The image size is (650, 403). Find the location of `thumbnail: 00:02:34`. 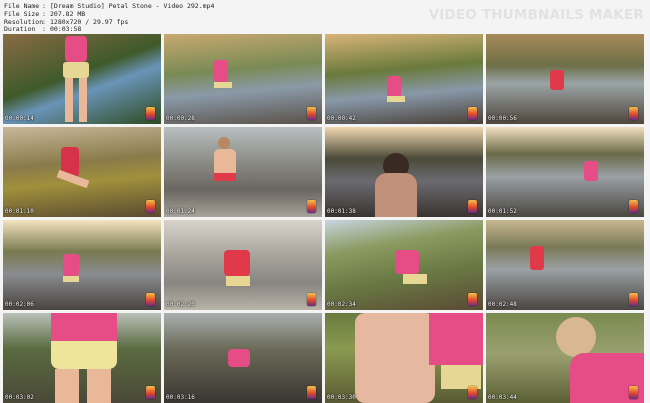

thumbnail: 00:02:34 is located at coordinates (404, 265).